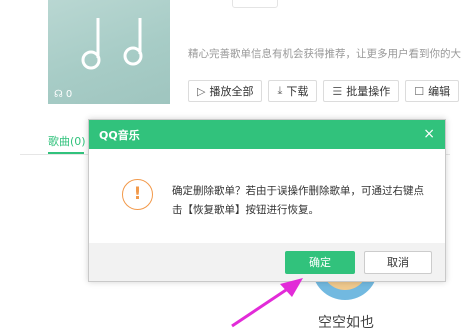  Describe the element at coordinates (280, 90) in the screenshot. I see `download-icon: ⤓` at that location.